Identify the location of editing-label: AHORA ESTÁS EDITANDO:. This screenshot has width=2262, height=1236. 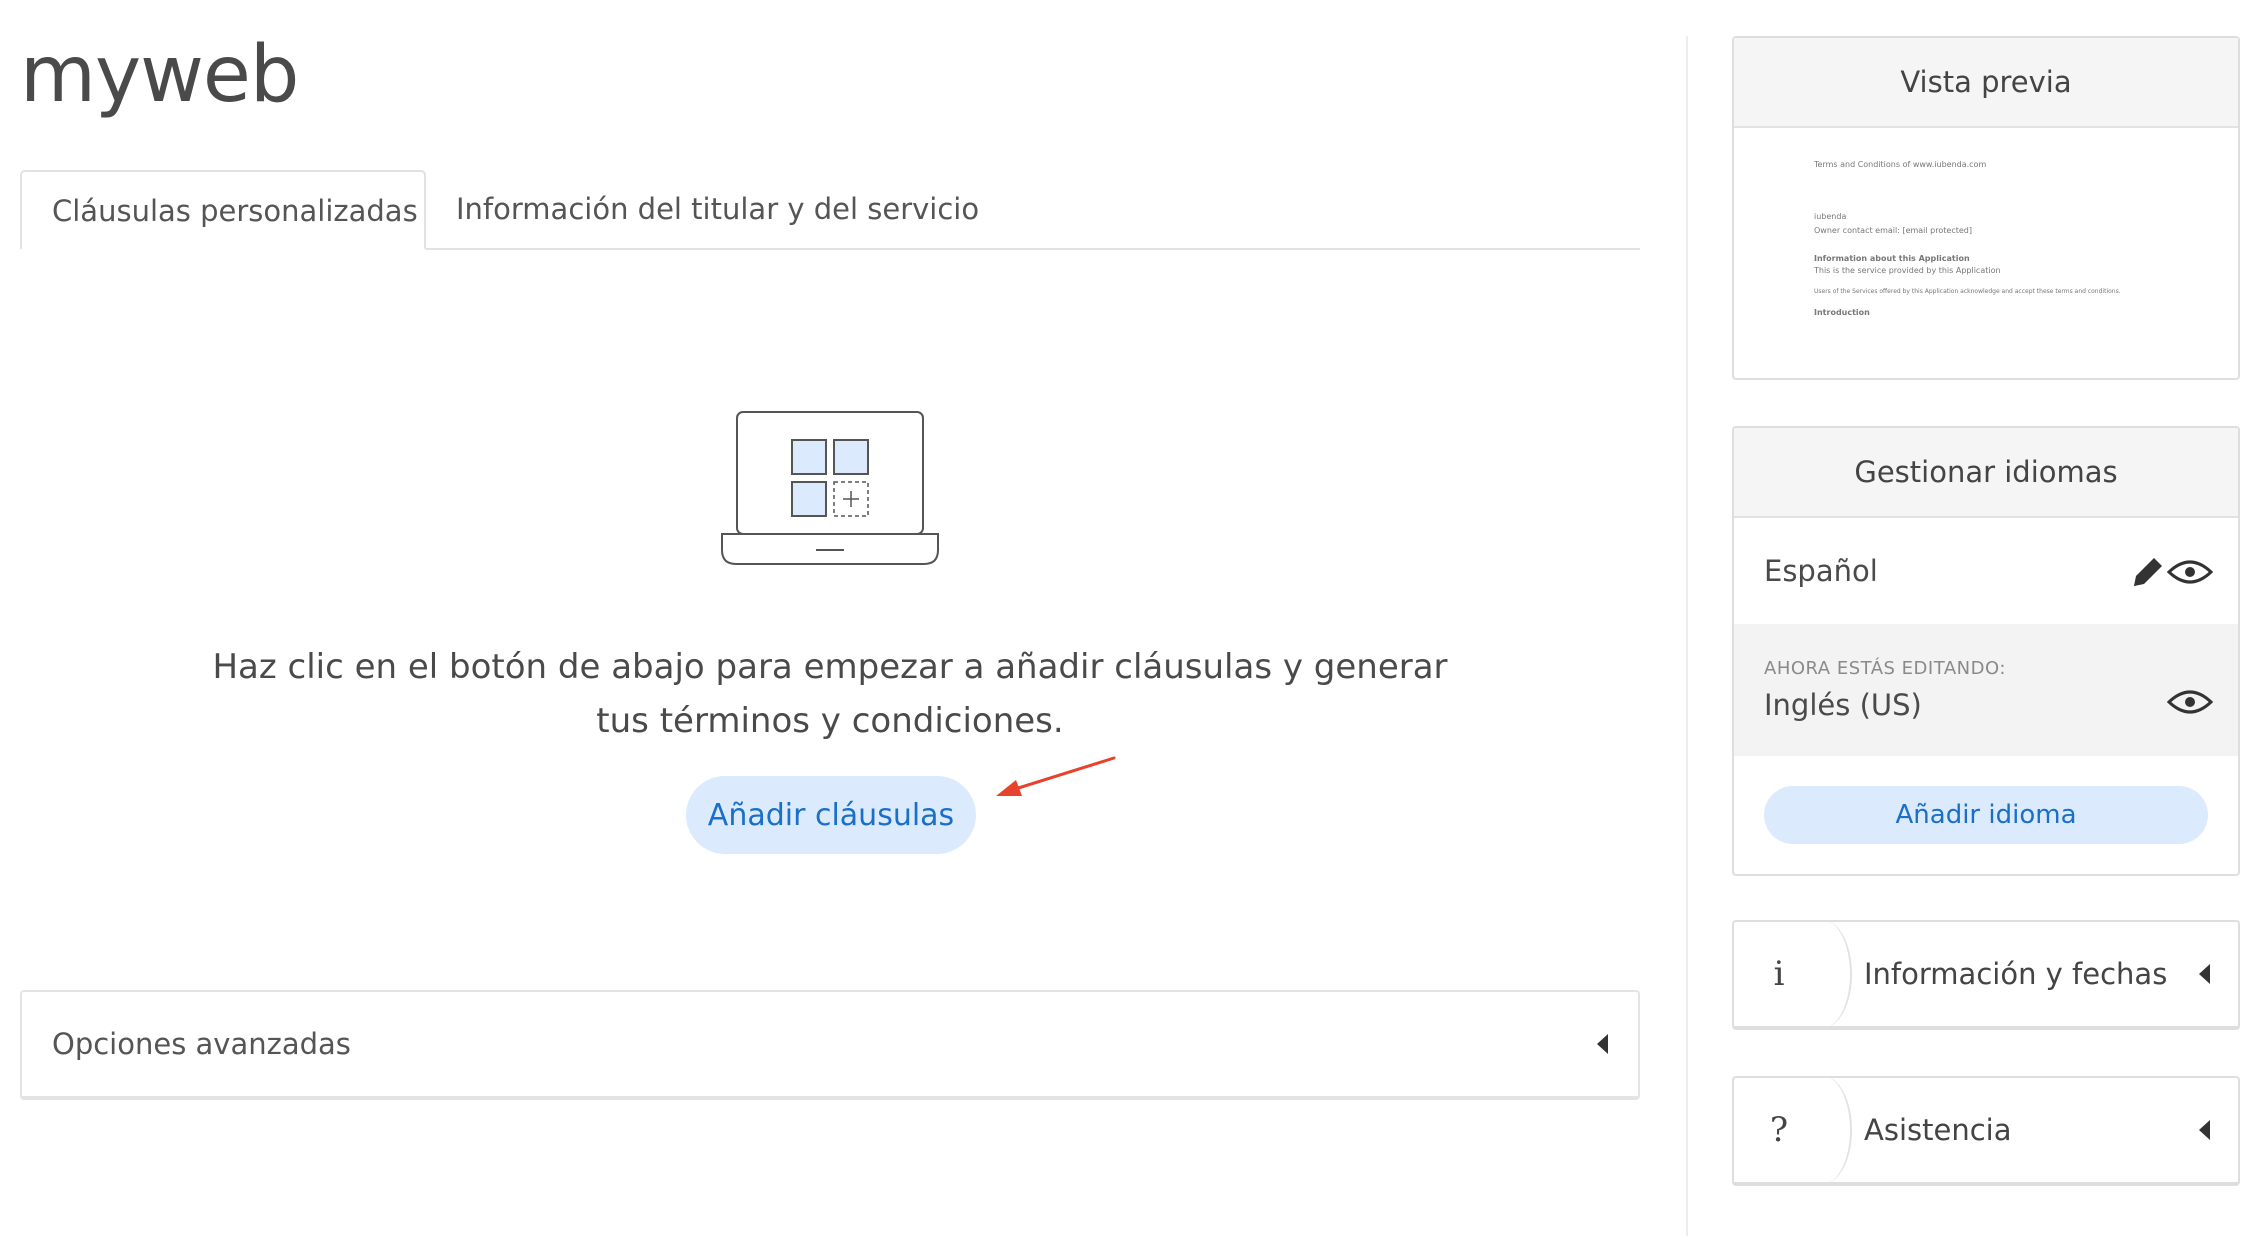
(1885, 668).